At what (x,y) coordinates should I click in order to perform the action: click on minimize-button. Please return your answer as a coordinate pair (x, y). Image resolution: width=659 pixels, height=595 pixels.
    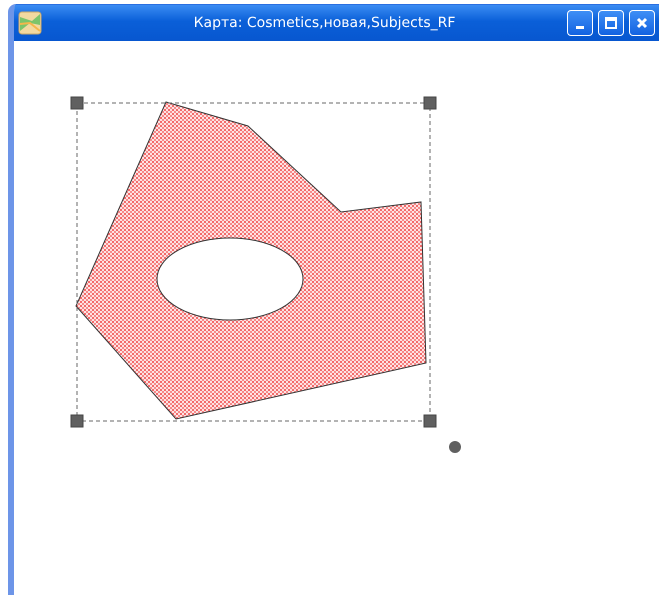
    Looking at the image, I should click on (580, 23).